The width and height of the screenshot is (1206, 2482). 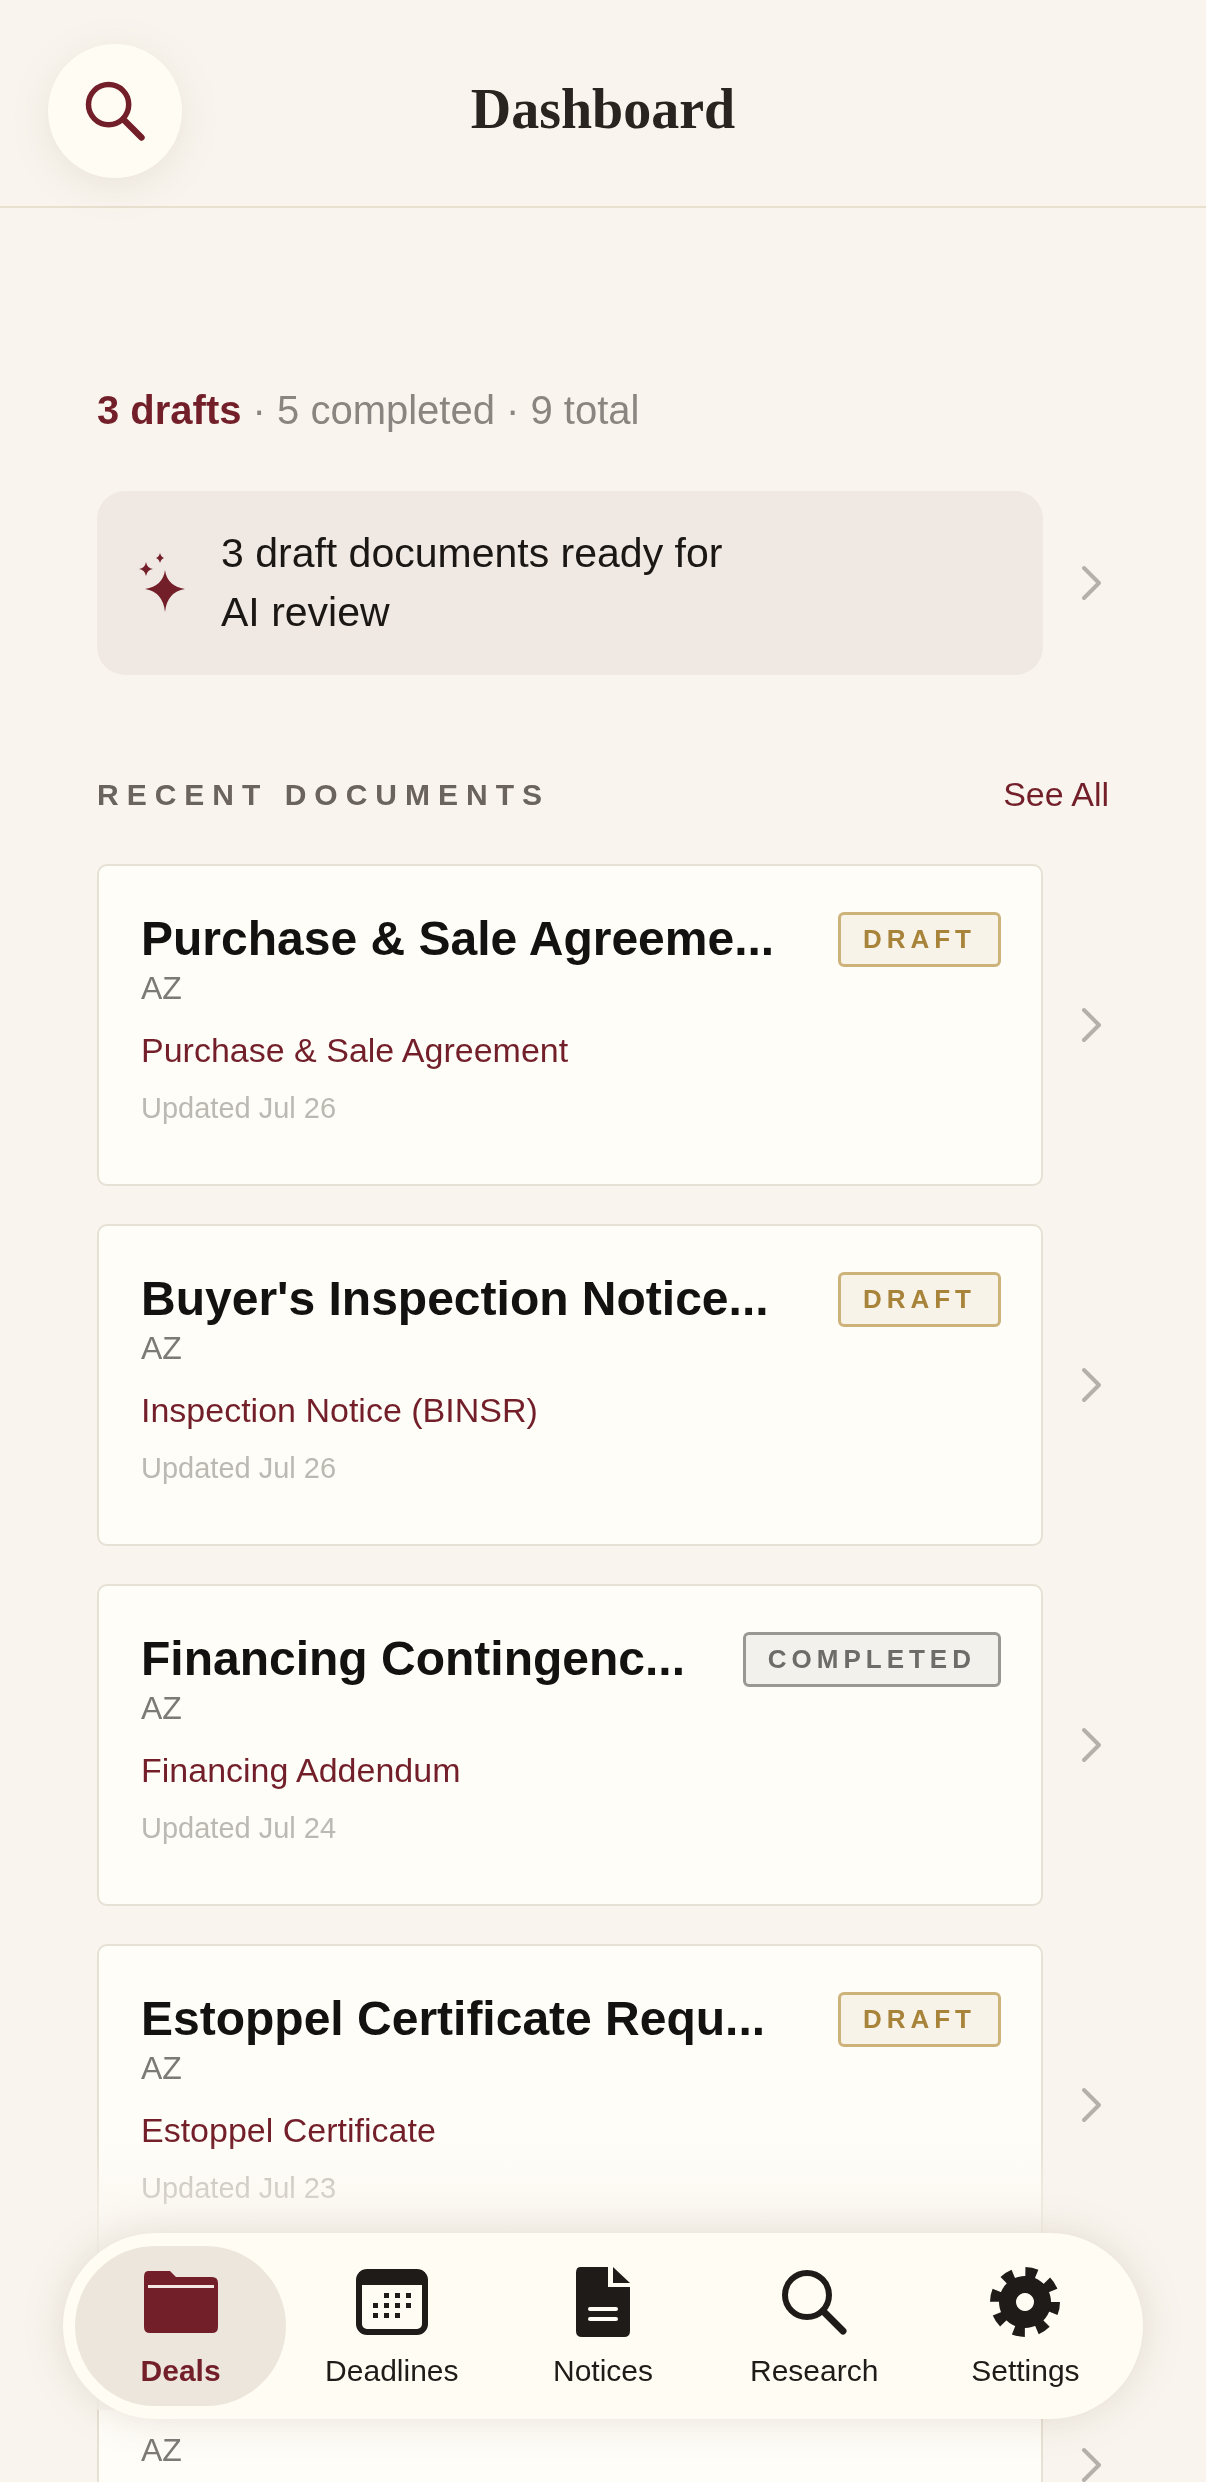 I want to click on document-card: Financing Contingenc... COMPLETED AZ Financing Addendum Updated Jul 24, so click(x=570, y=1745).